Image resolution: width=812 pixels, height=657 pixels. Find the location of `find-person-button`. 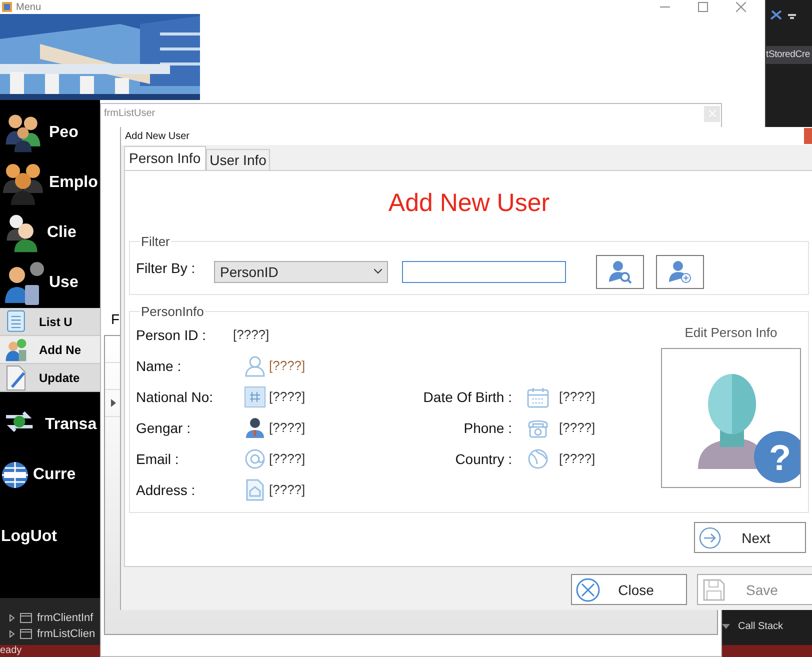

find-person-button is located at coordinates (620, 271).